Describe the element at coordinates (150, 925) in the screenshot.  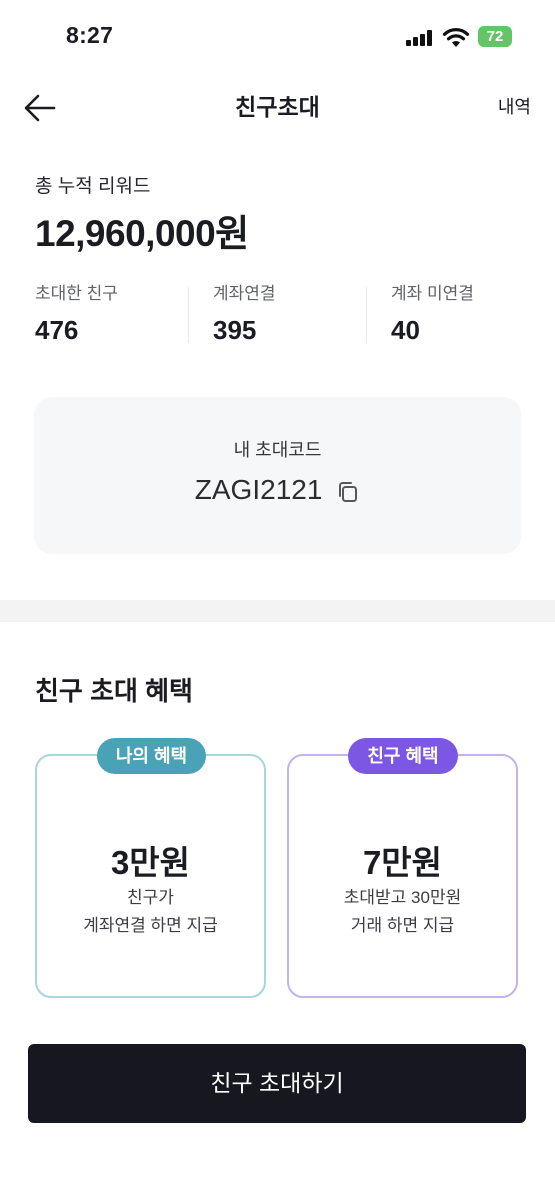
I see `description-line: 계좌연결 하면 지급` at that location.